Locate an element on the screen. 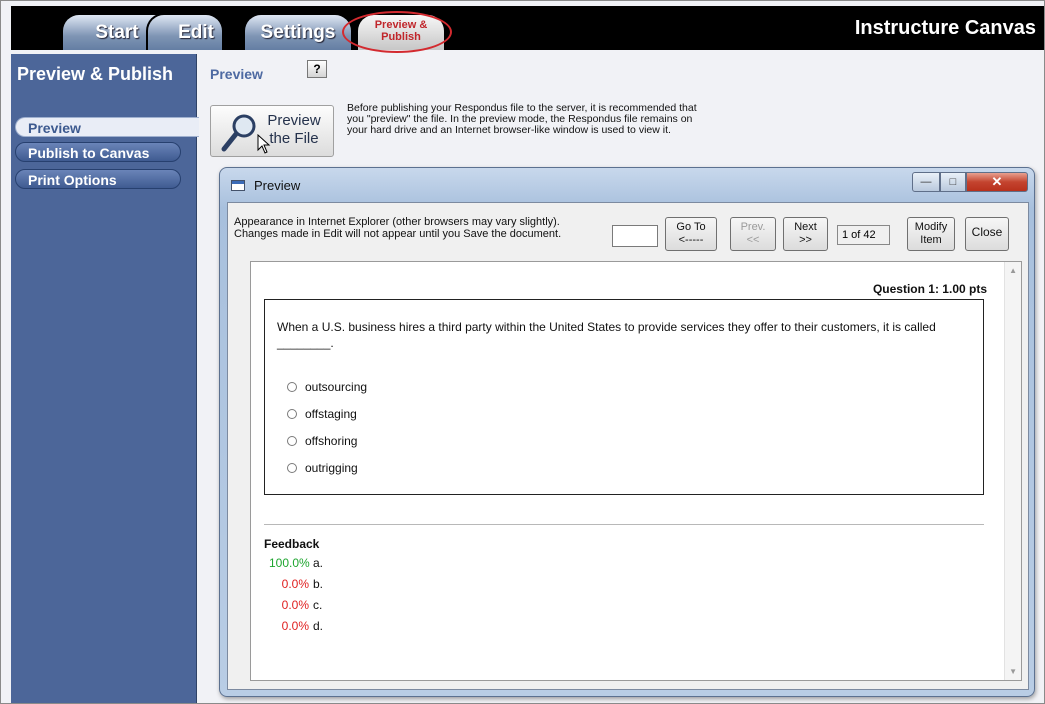  choice-label: offshoring is located at coordinates (331, 441).